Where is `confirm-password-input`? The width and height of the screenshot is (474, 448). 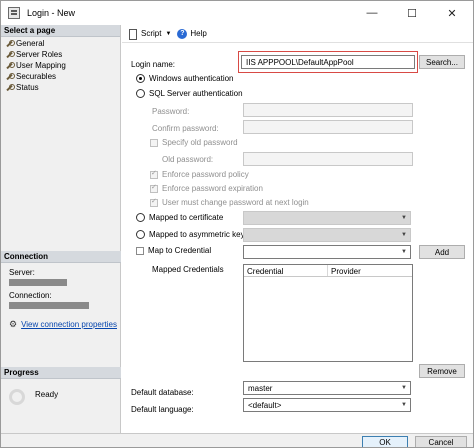
confirm-password-input is located at coordinates (328, 127).